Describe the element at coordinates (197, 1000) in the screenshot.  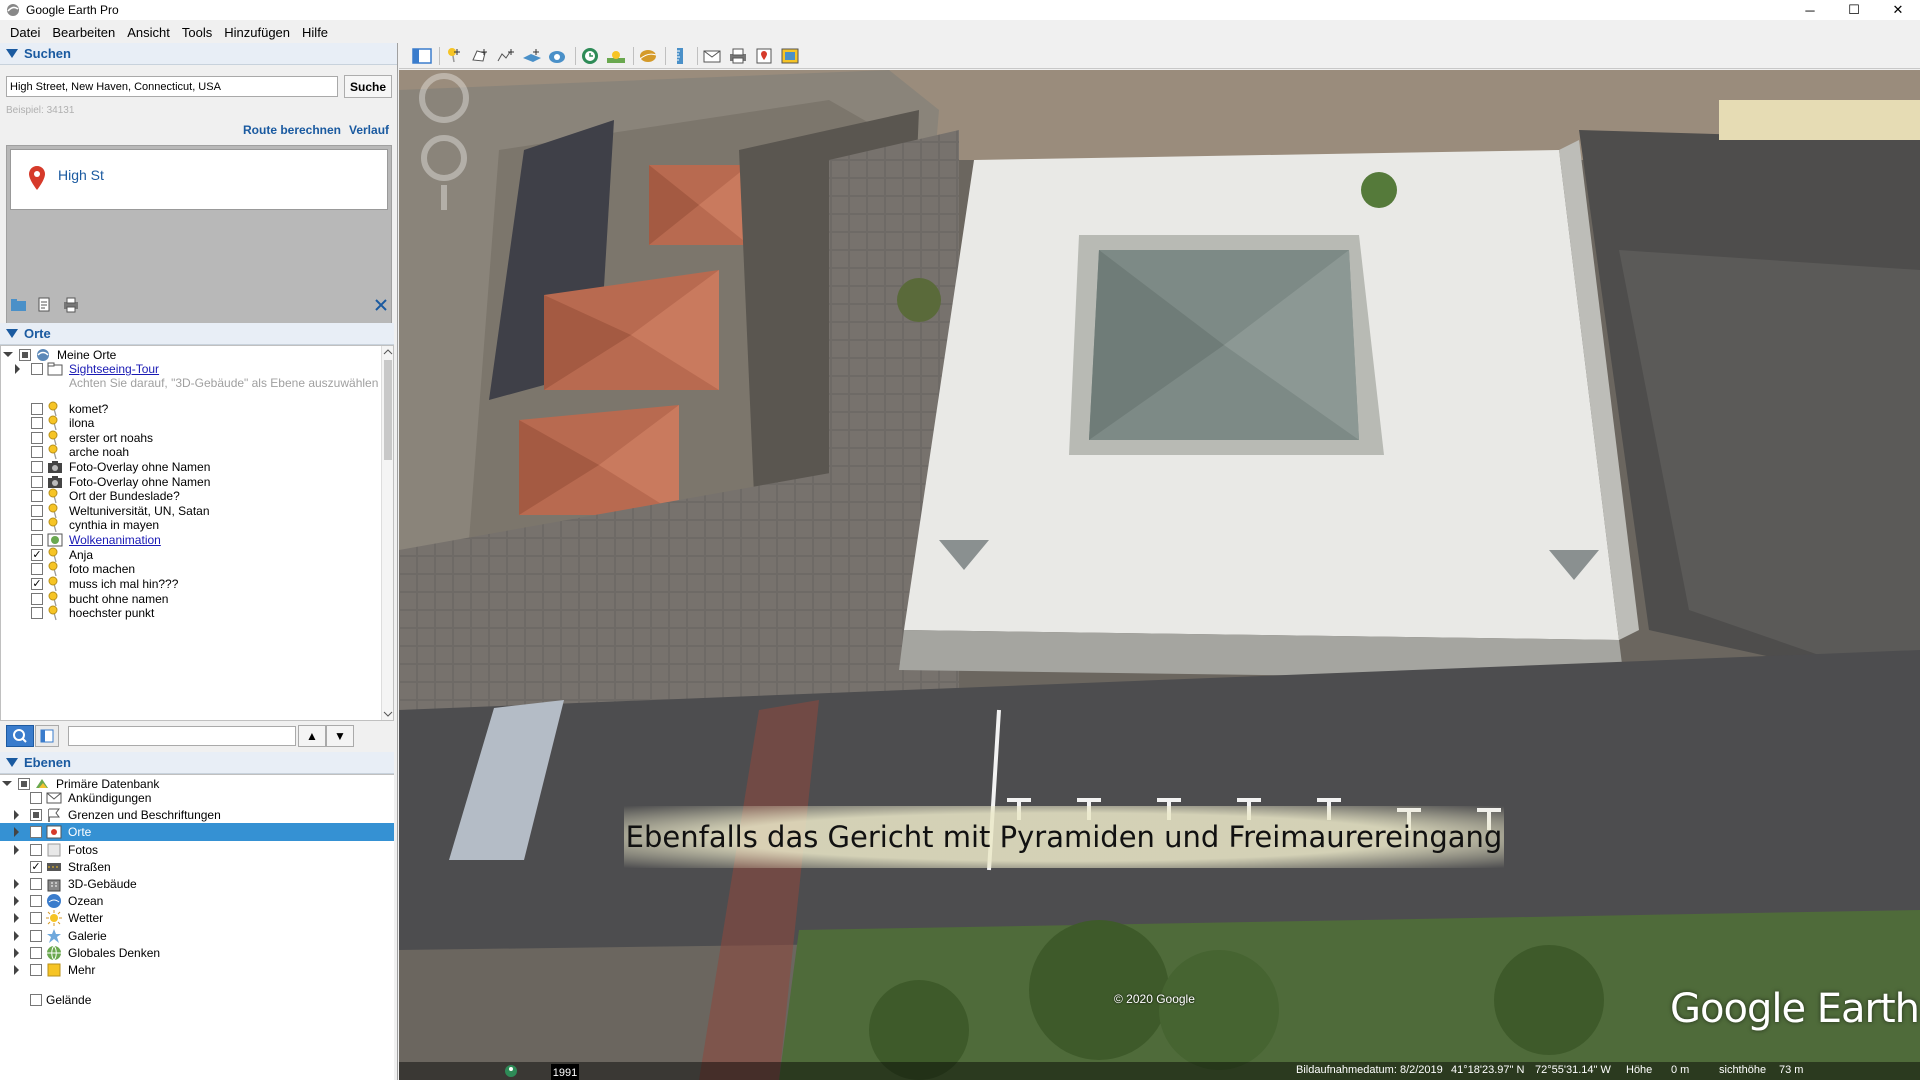
I see `layer-row-terrain: Gelände` at that location.